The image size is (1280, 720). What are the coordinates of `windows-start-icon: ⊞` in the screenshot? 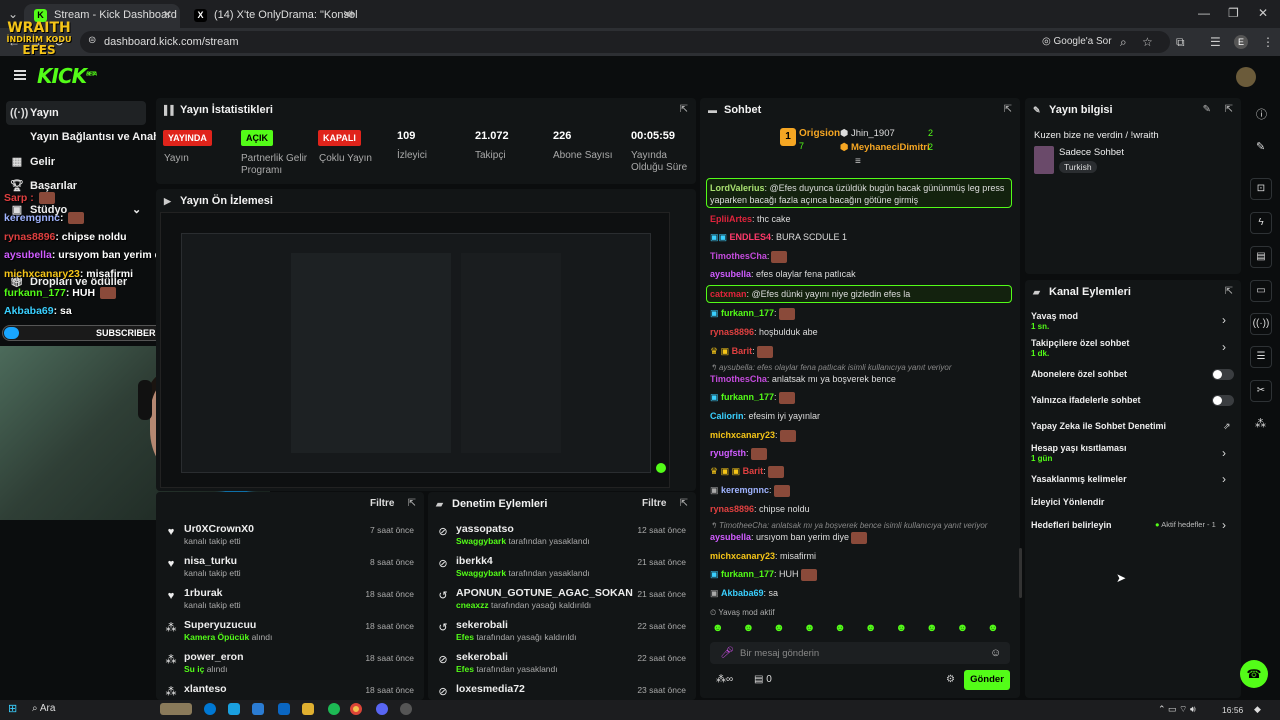 It's located at (12, 708).